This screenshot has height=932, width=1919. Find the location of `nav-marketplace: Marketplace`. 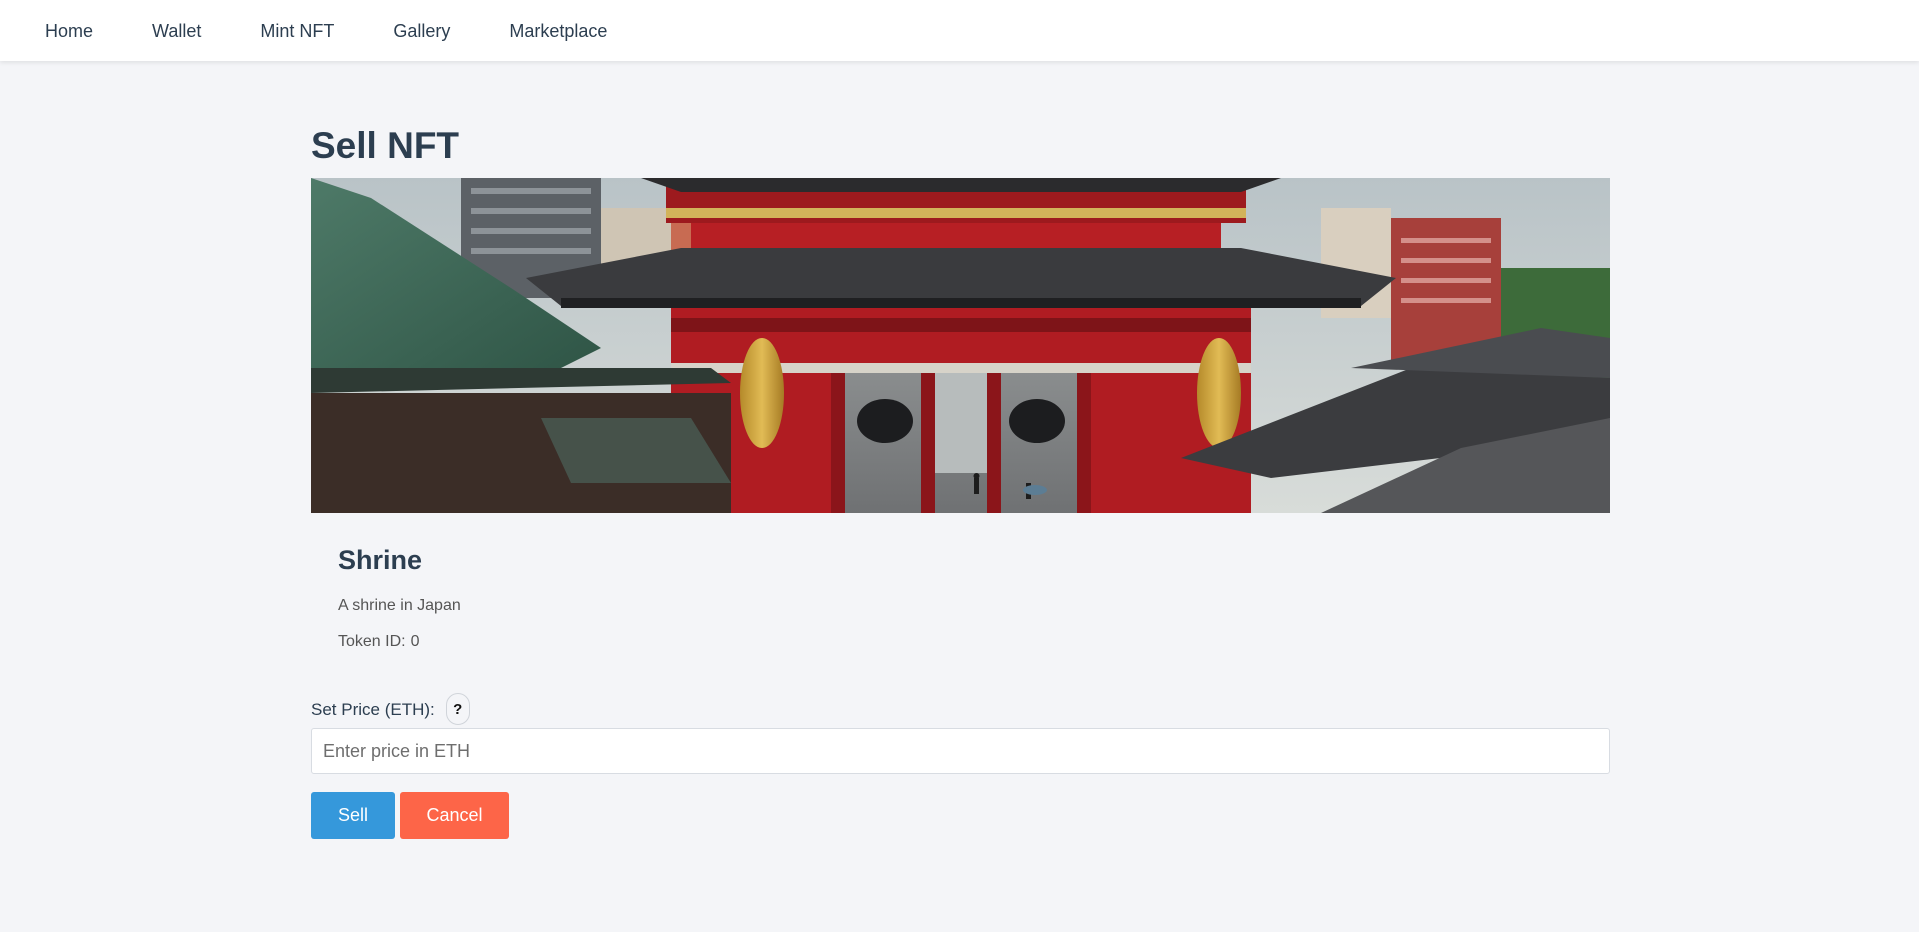

nav-marketplace: Marketplace is located at coordinates (558, 31).